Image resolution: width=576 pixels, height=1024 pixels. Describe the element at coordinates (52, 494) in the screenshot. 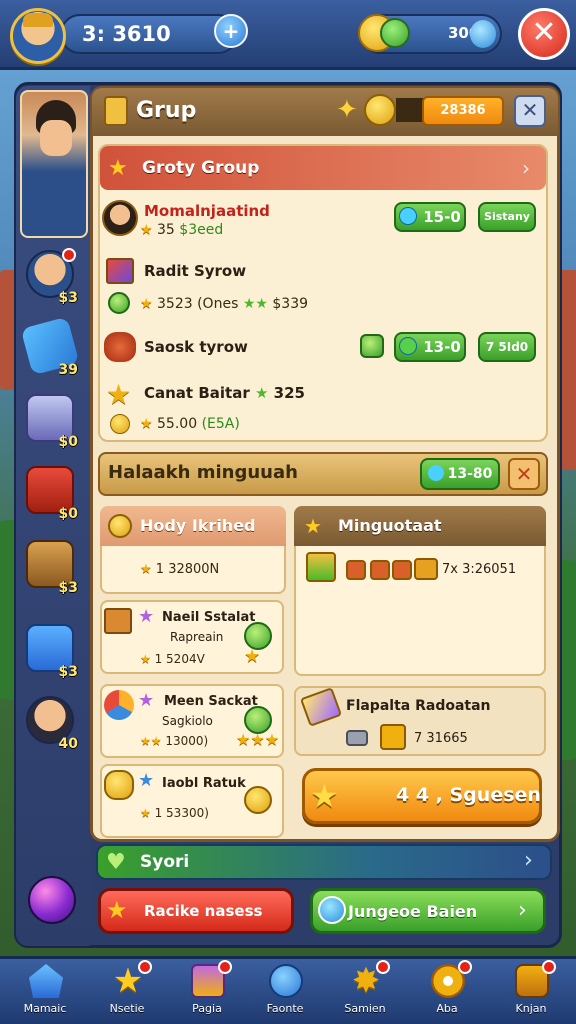

I see `rail-item-gift: $0` at that location.